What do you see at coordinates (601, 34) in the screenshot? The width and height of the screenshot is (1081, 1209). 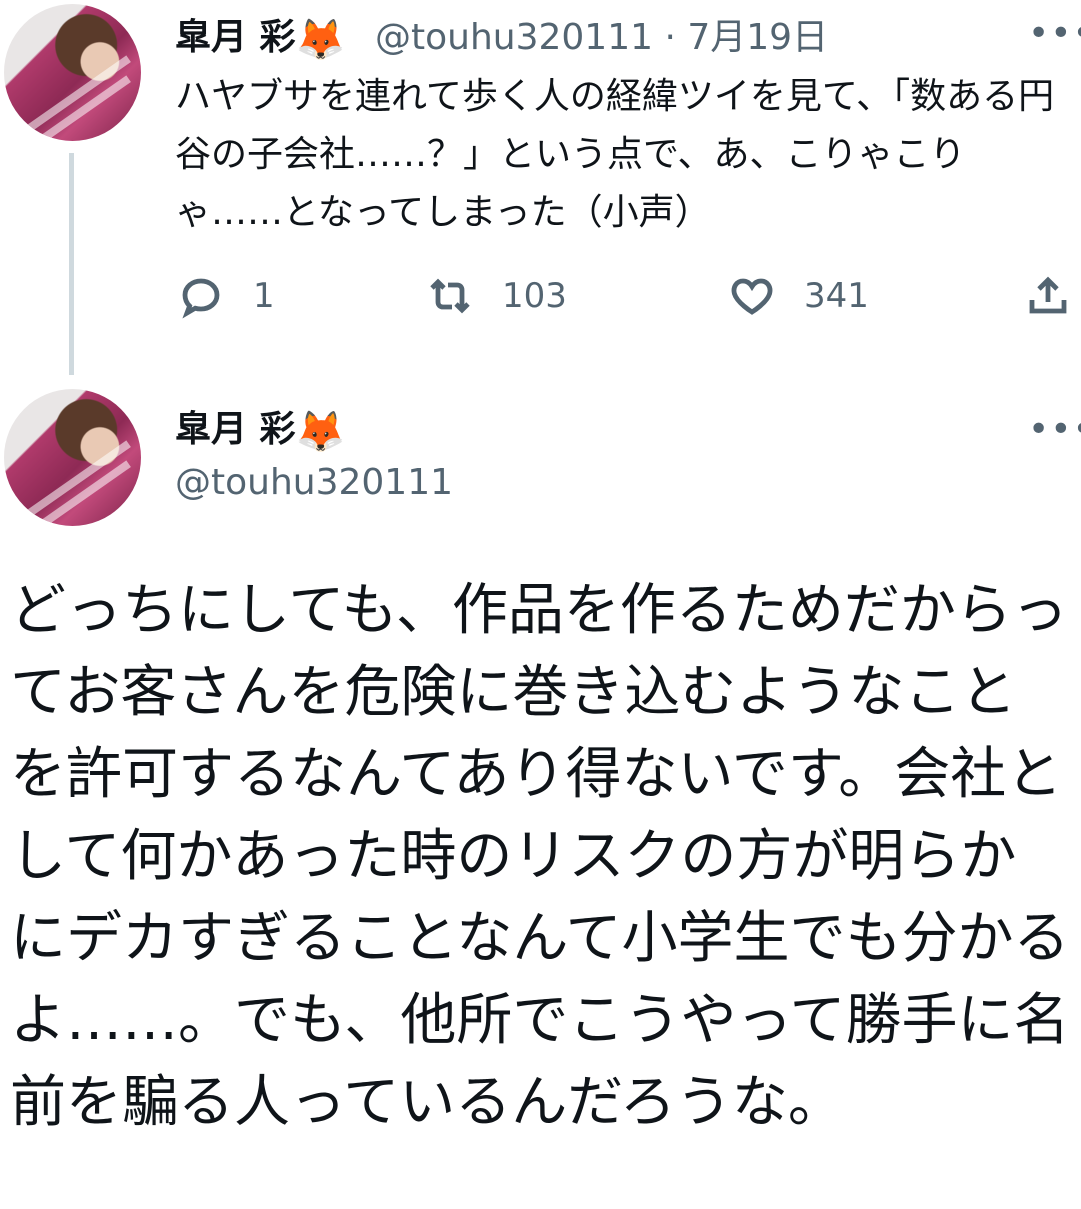 I see `author-handle: @touhu320111 · 7月19日` at bounding box center [601, 34].